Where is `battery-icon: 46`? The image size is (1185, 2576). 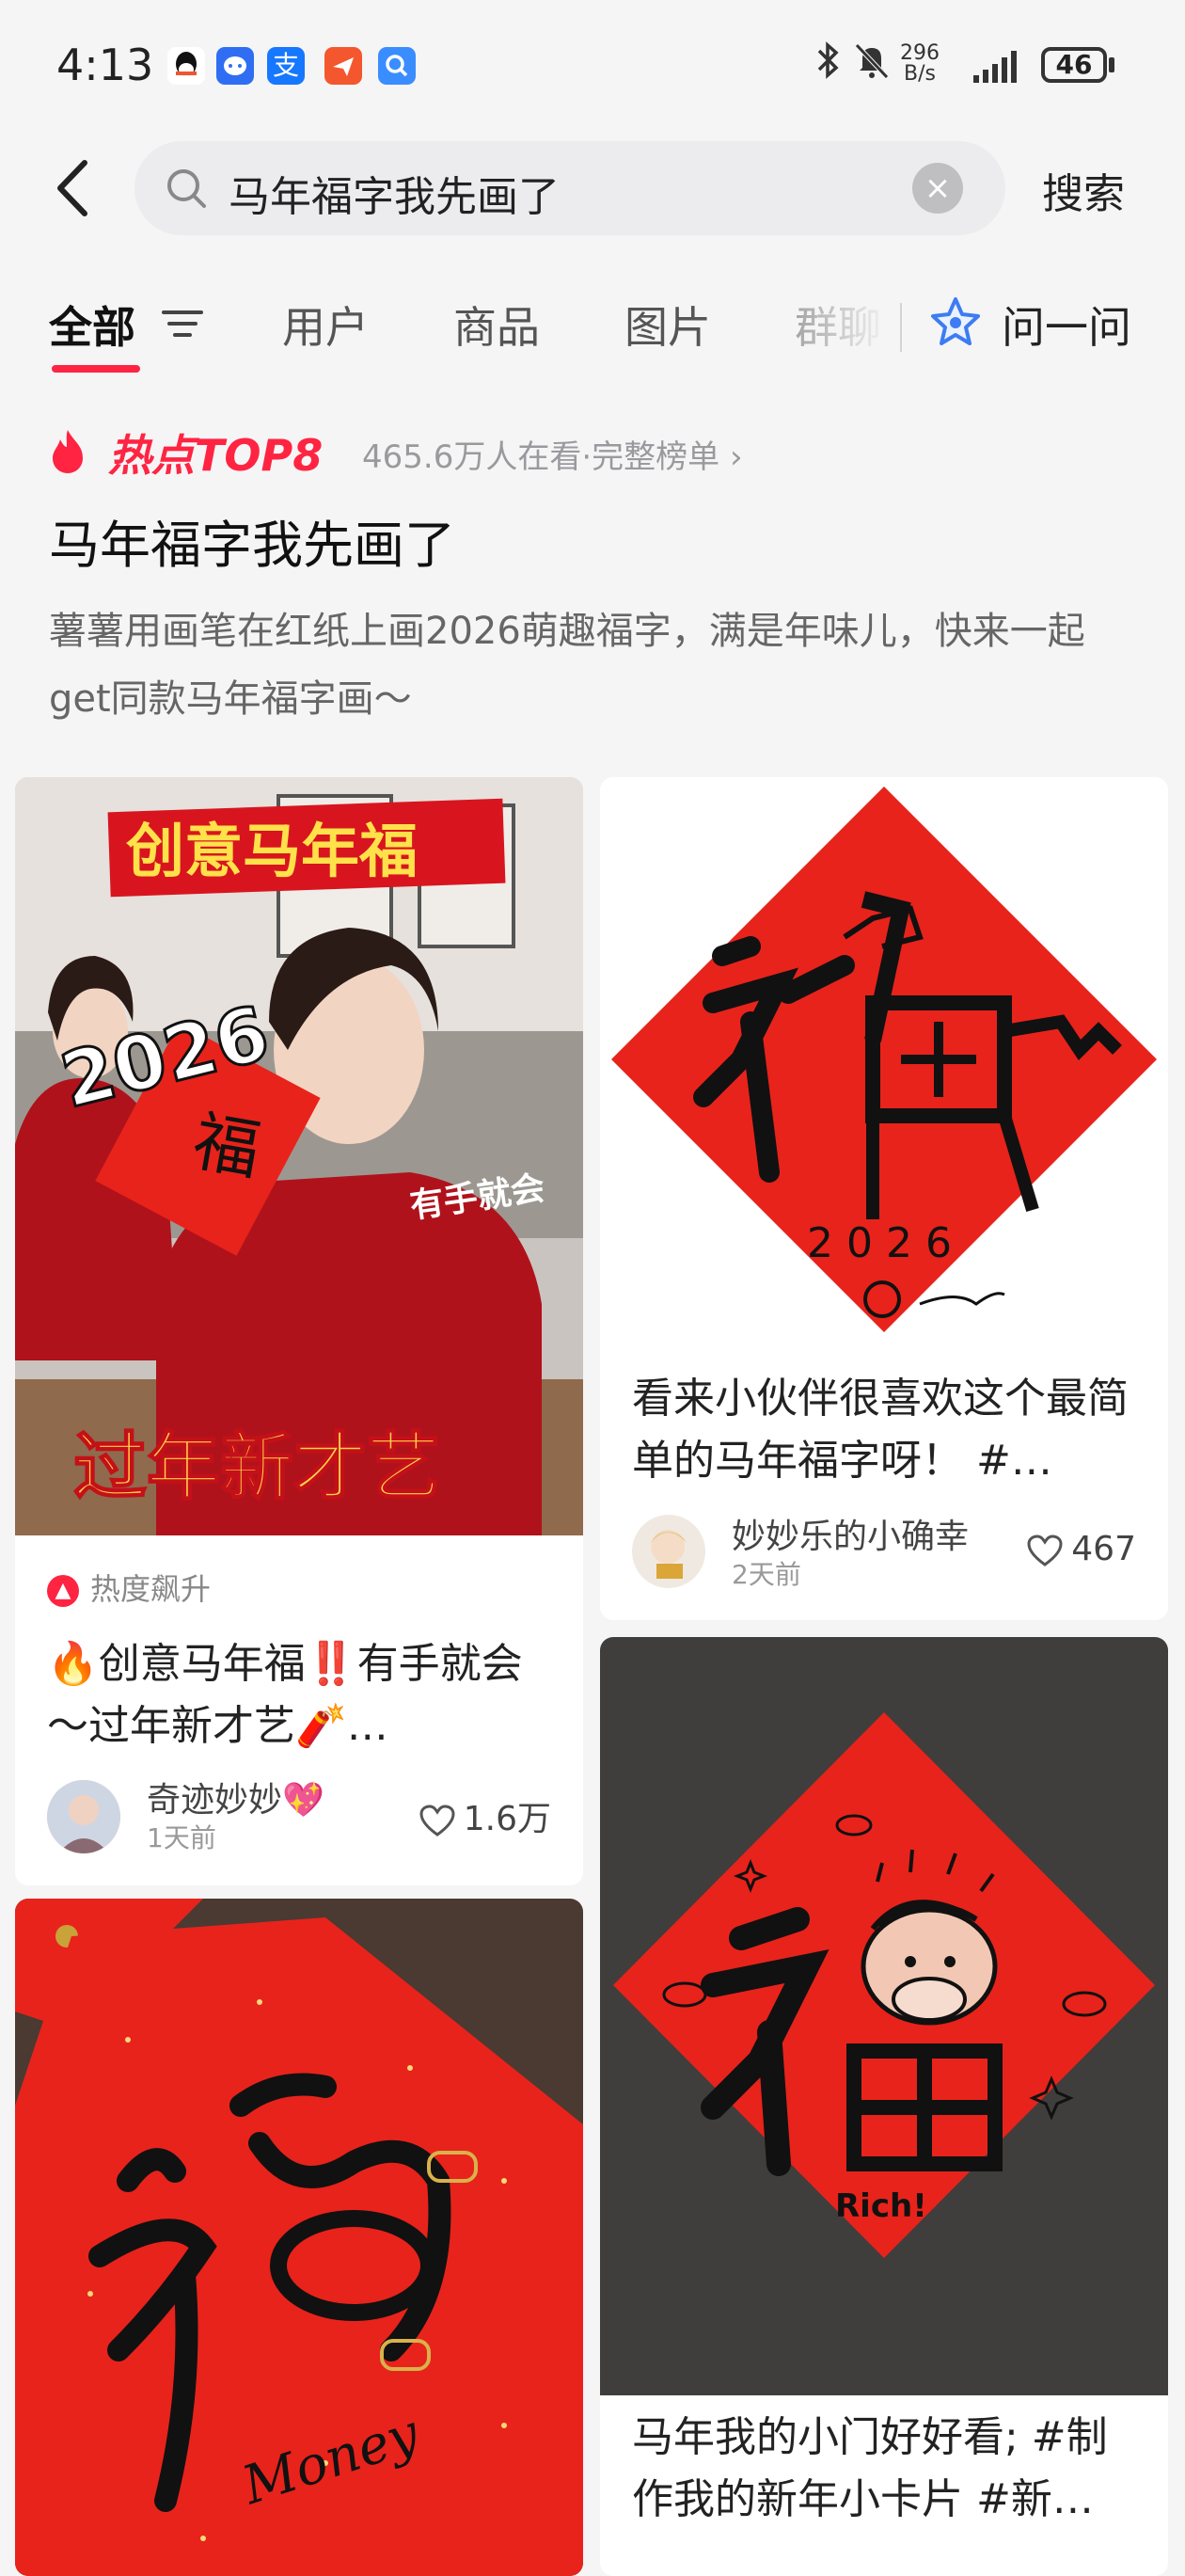
battery-icon: 46 is located at coordinates (1074, 65).